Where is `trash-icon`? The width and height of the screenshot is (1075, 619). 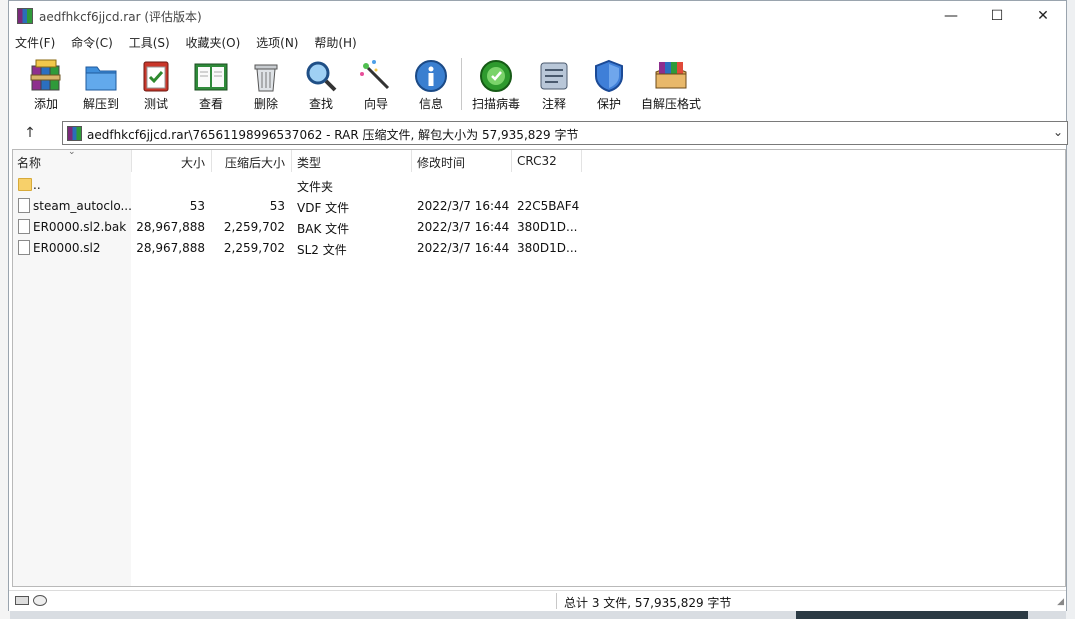 trash-icon is located at coordinates (266, 78).